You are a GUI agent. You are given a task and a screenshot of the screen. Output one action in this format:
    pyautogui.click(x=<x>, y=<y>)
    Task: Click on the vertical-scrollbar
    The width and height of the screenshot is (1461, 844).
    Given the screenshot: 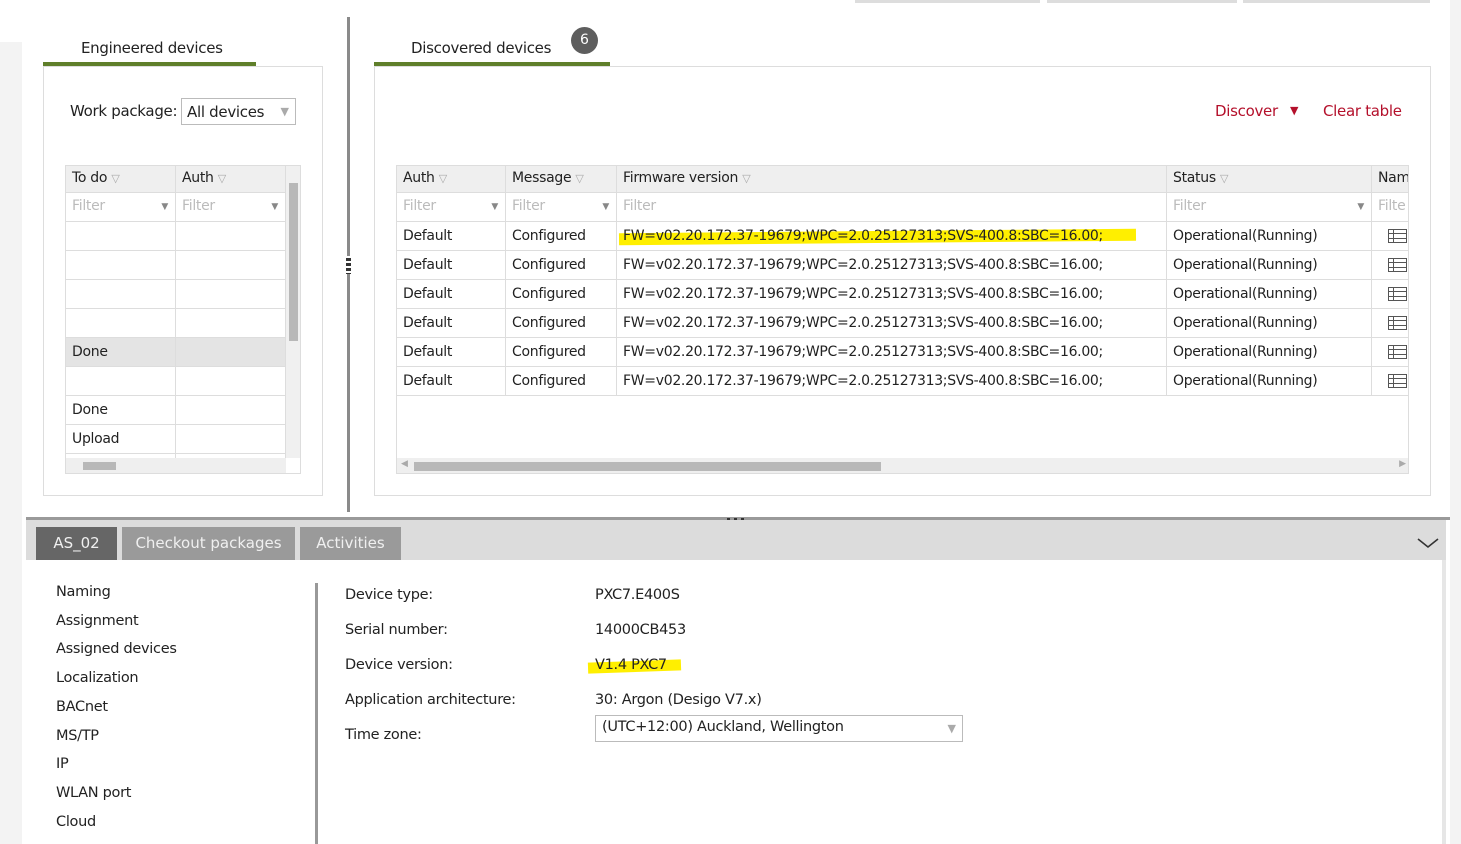 What is the action you would take?
    pyautogui.click(x=293, y=312)
    